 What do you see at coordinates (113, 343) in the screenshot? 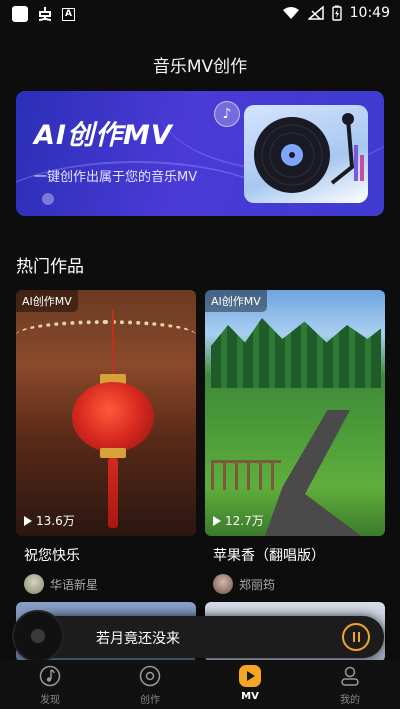
I see `lantern-string` at bounding box center [113, 343].